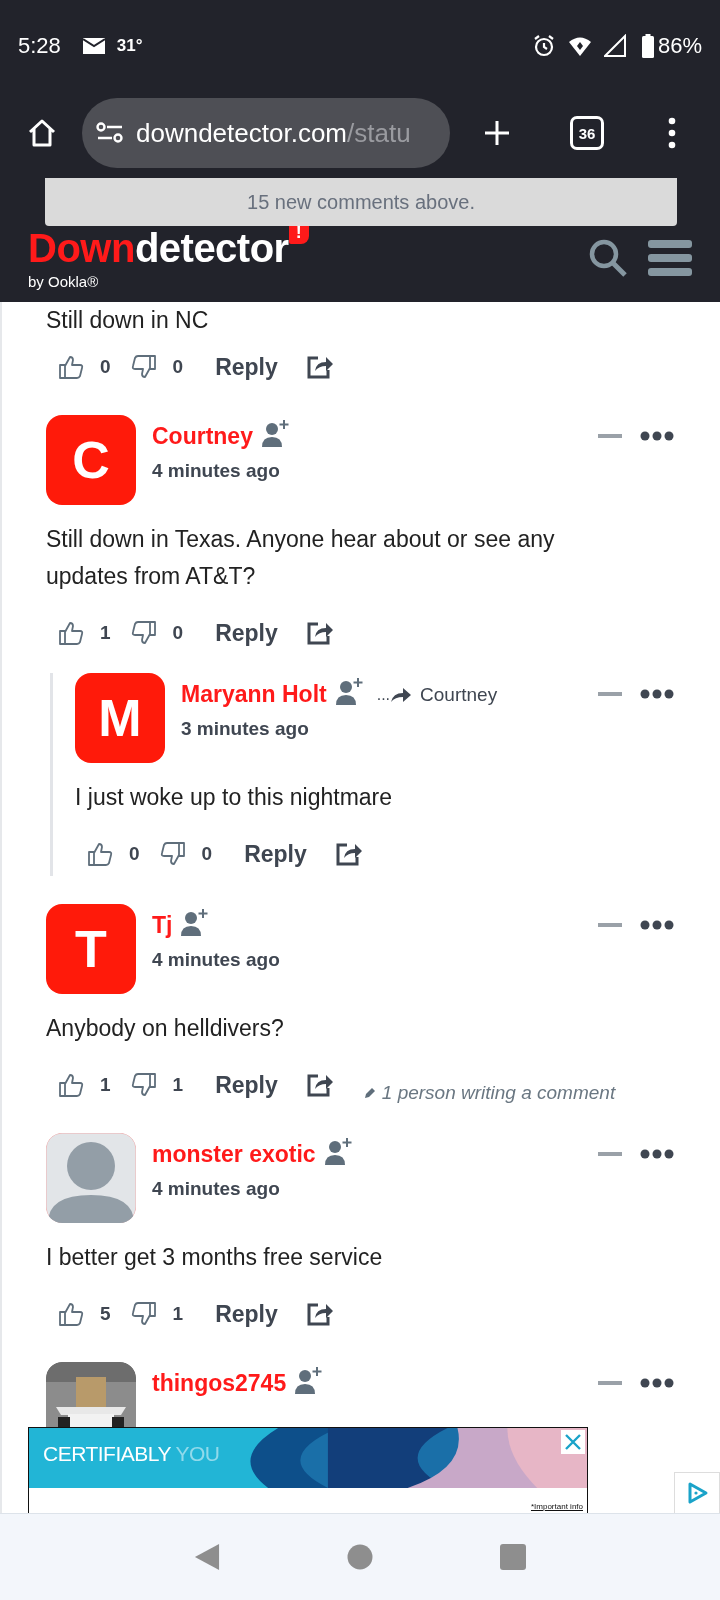 Image resolution: width=720 pixels, height=1600 pixels. Describe the element at coordinates (254, 694) in the screenshot. I see `author-name: Maryann Holt` at that location.